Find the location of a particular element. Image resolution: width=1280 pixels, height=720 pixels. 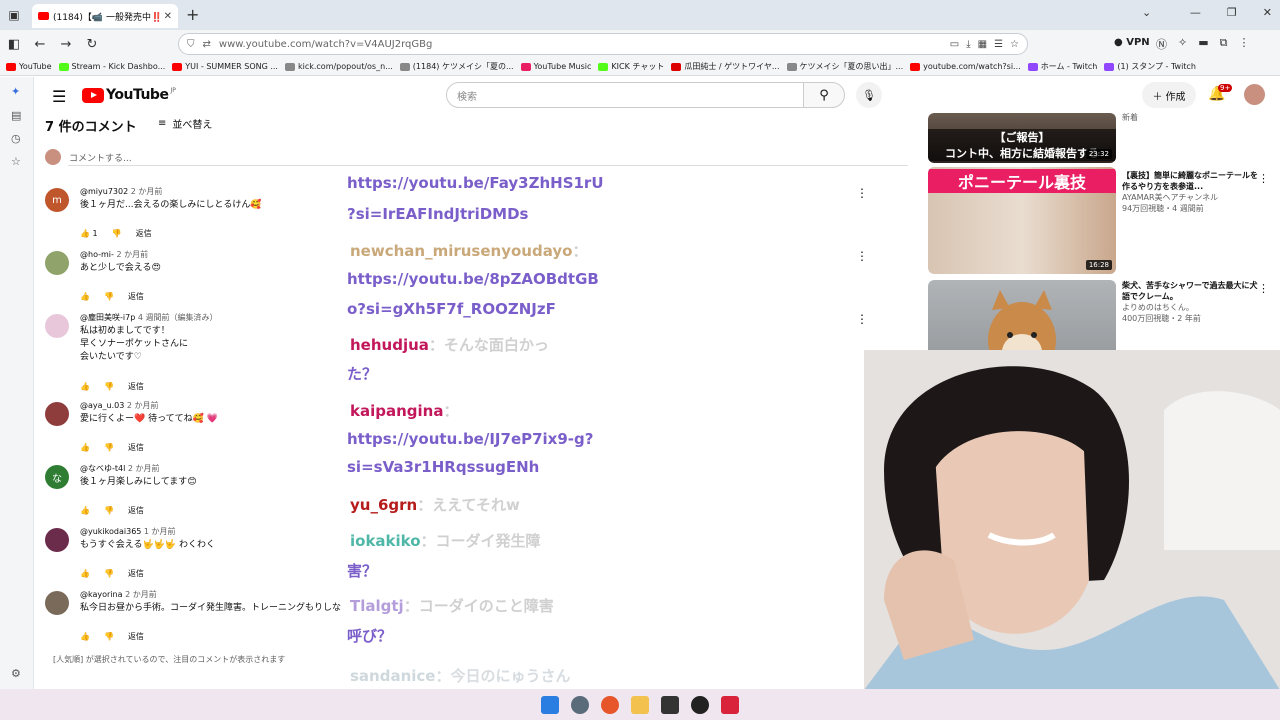

voice-search-button: 🎙 is located at coordinates (869, 95).